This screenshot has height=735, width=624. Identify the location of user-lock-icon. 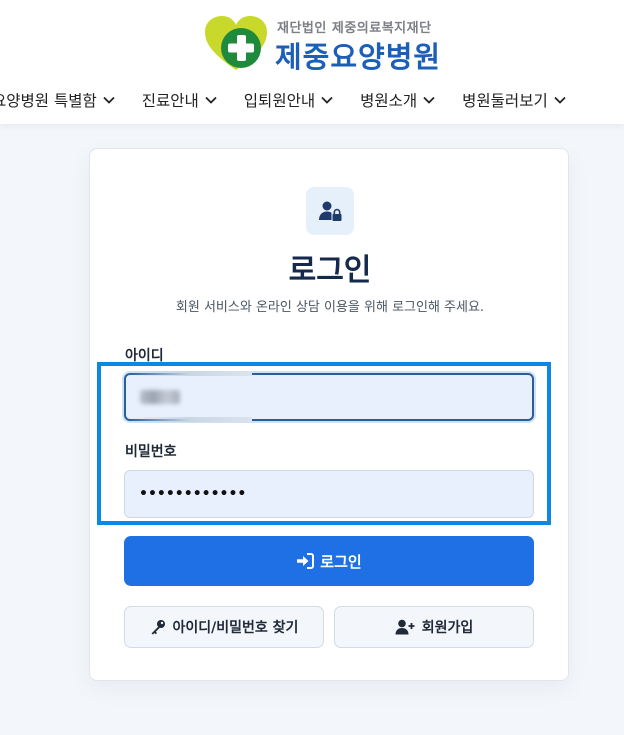
(330, 211).